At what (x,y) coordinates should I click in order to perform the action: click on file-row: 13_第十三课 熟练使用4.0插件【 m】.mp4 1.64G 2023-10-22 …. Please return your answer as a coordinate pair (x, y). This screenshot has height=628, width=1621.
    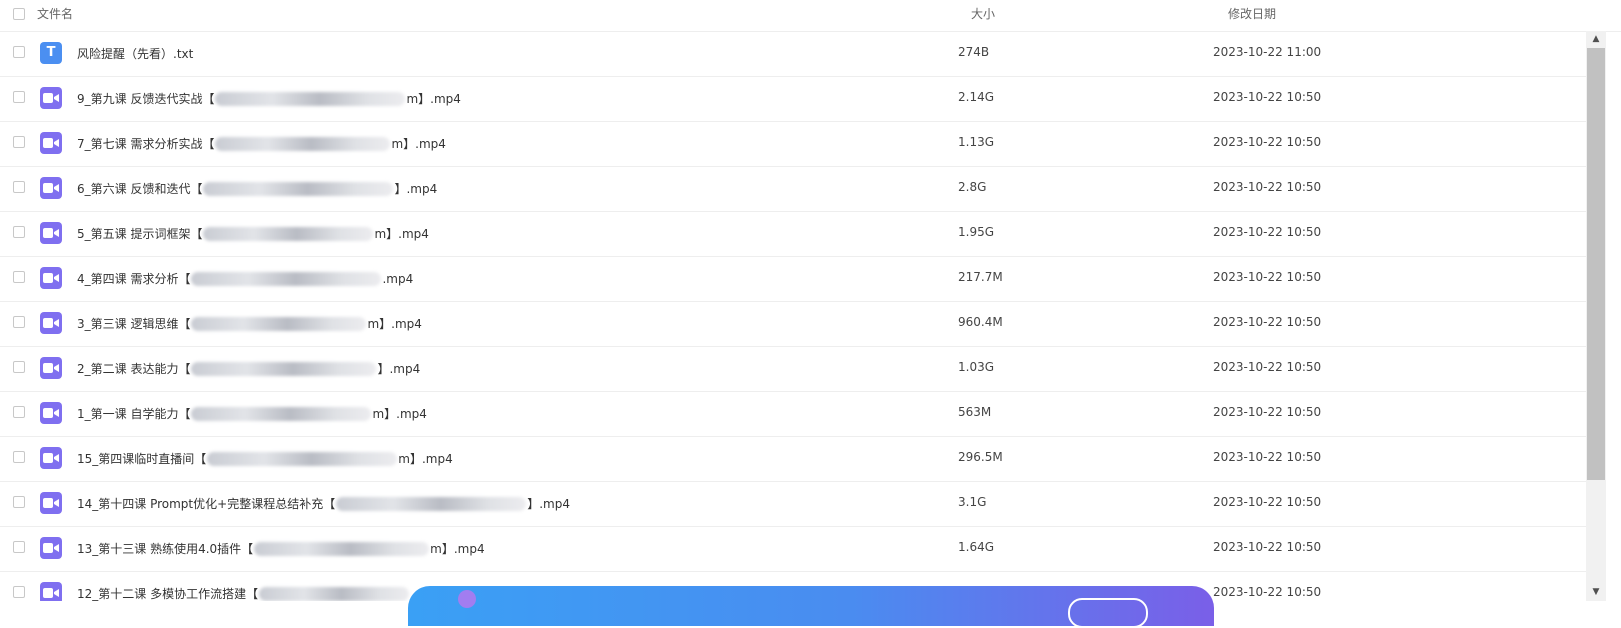
    Looking at the image, I should click on (793, 549).